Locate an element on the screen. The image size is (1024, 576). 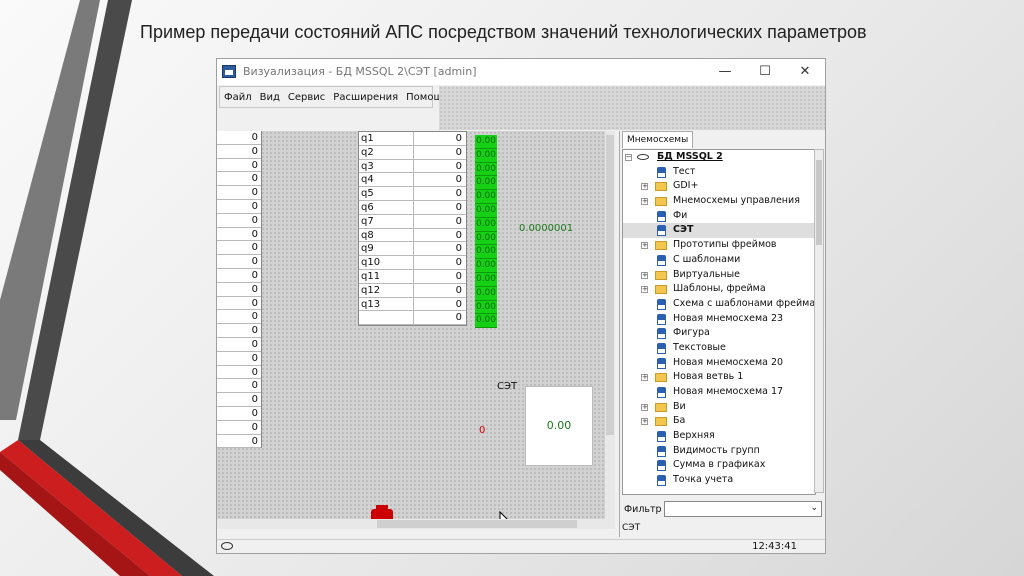
alarm-object-icon is located at coordinates (382, 512).